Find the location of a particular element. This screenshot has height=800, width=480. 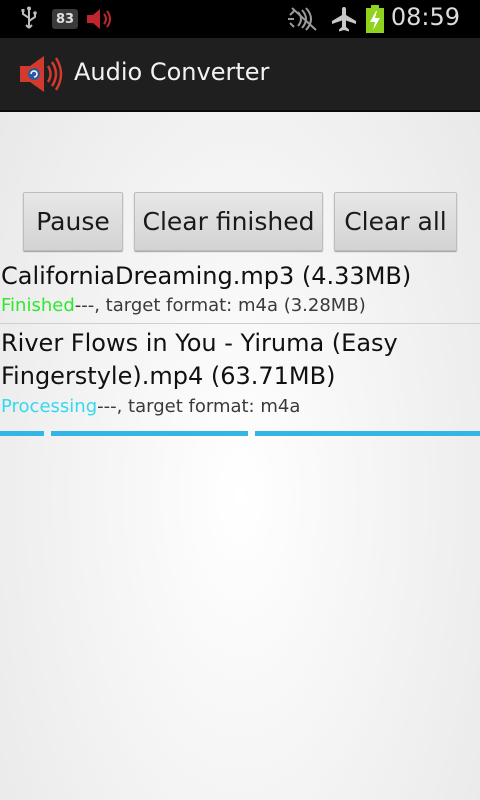

status-bar: 83 08:59 is located at coordinates (240, 19).